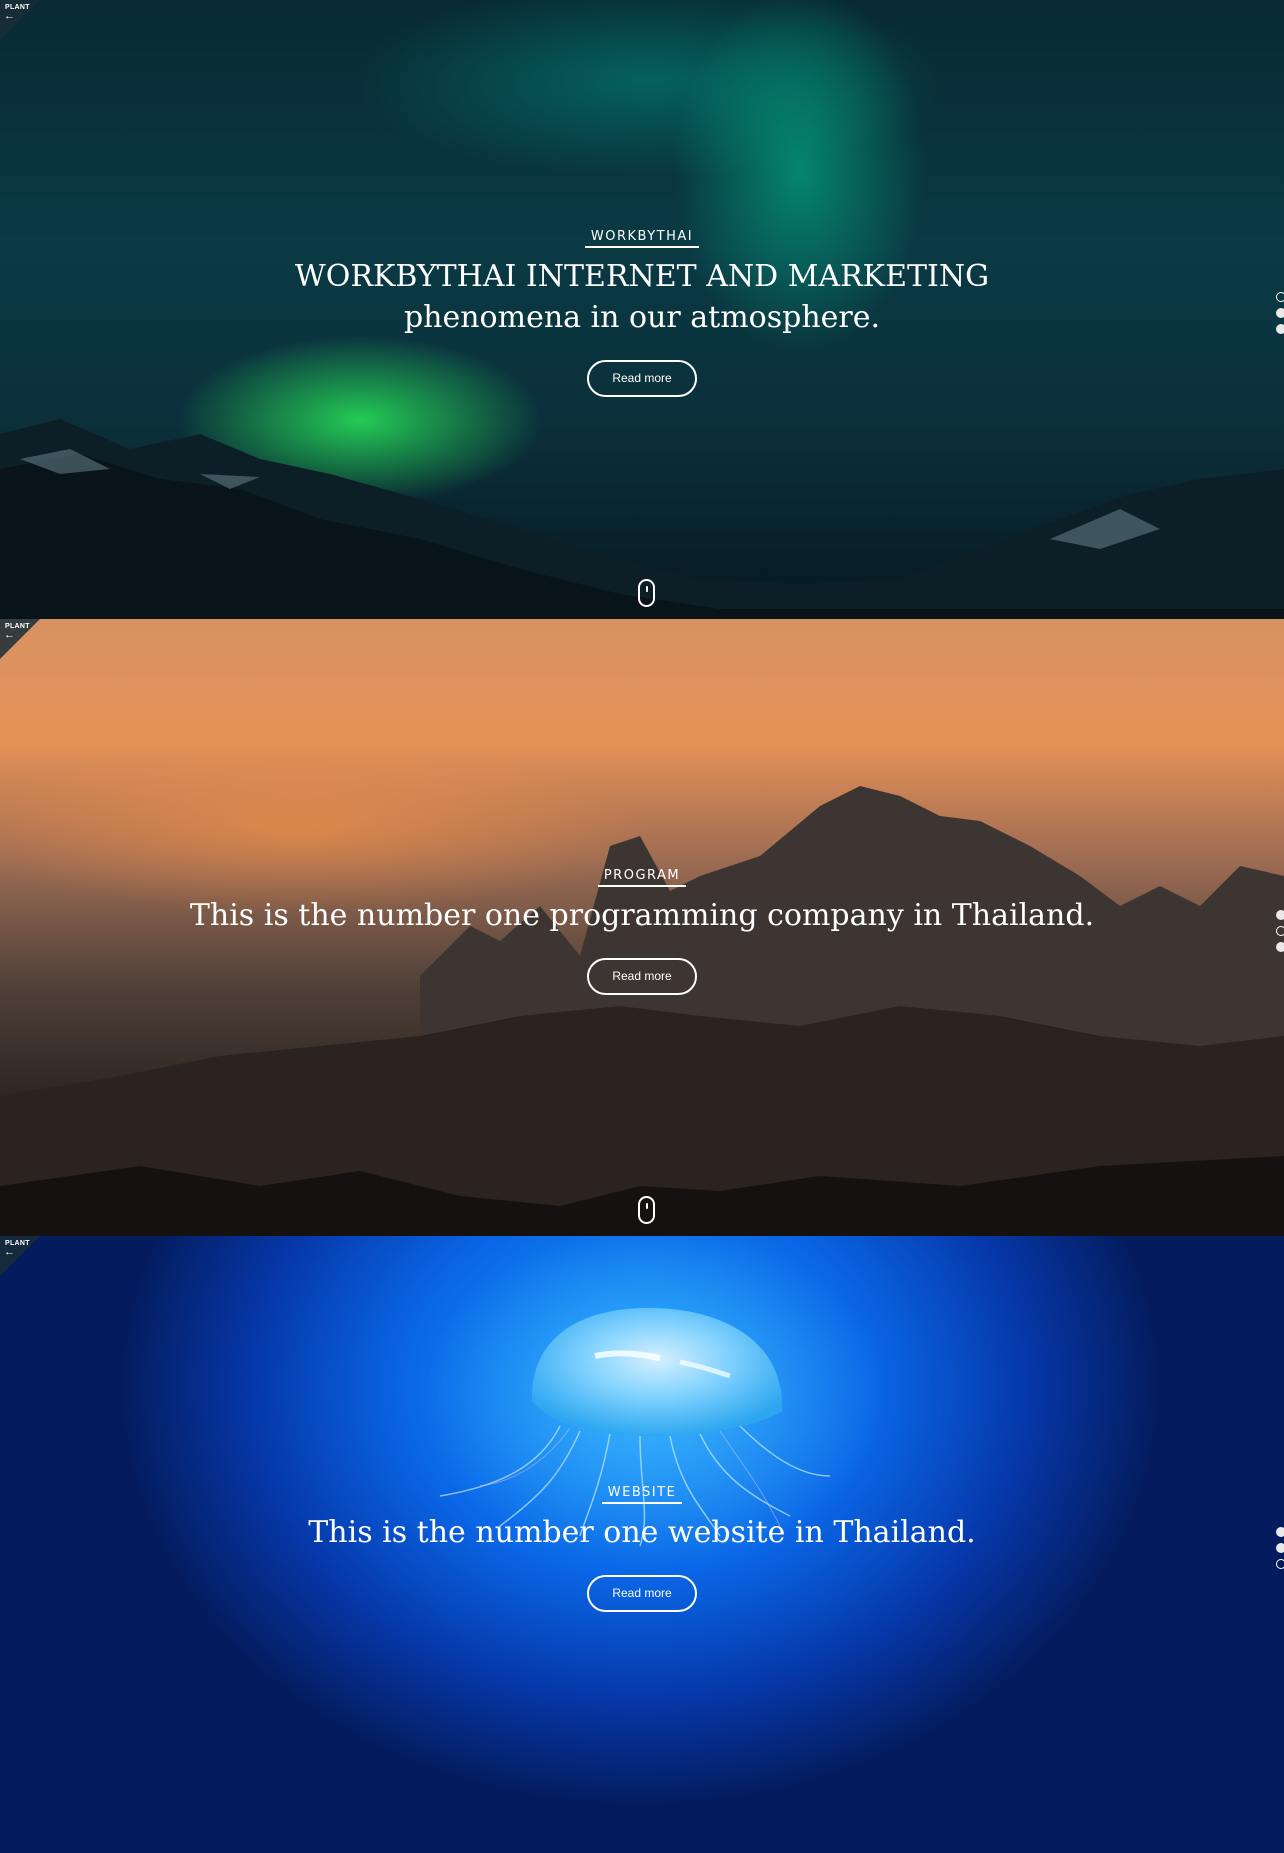 This screenshot has width=1284, height=1853. I want to click on slide-title-line2: phenomena in our atmosphere., so click(642, 317).